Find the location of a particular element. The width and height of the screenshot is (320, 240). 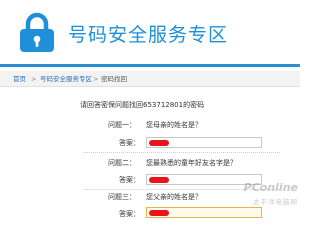

padlock-icon is located at coordinates (37, 32).